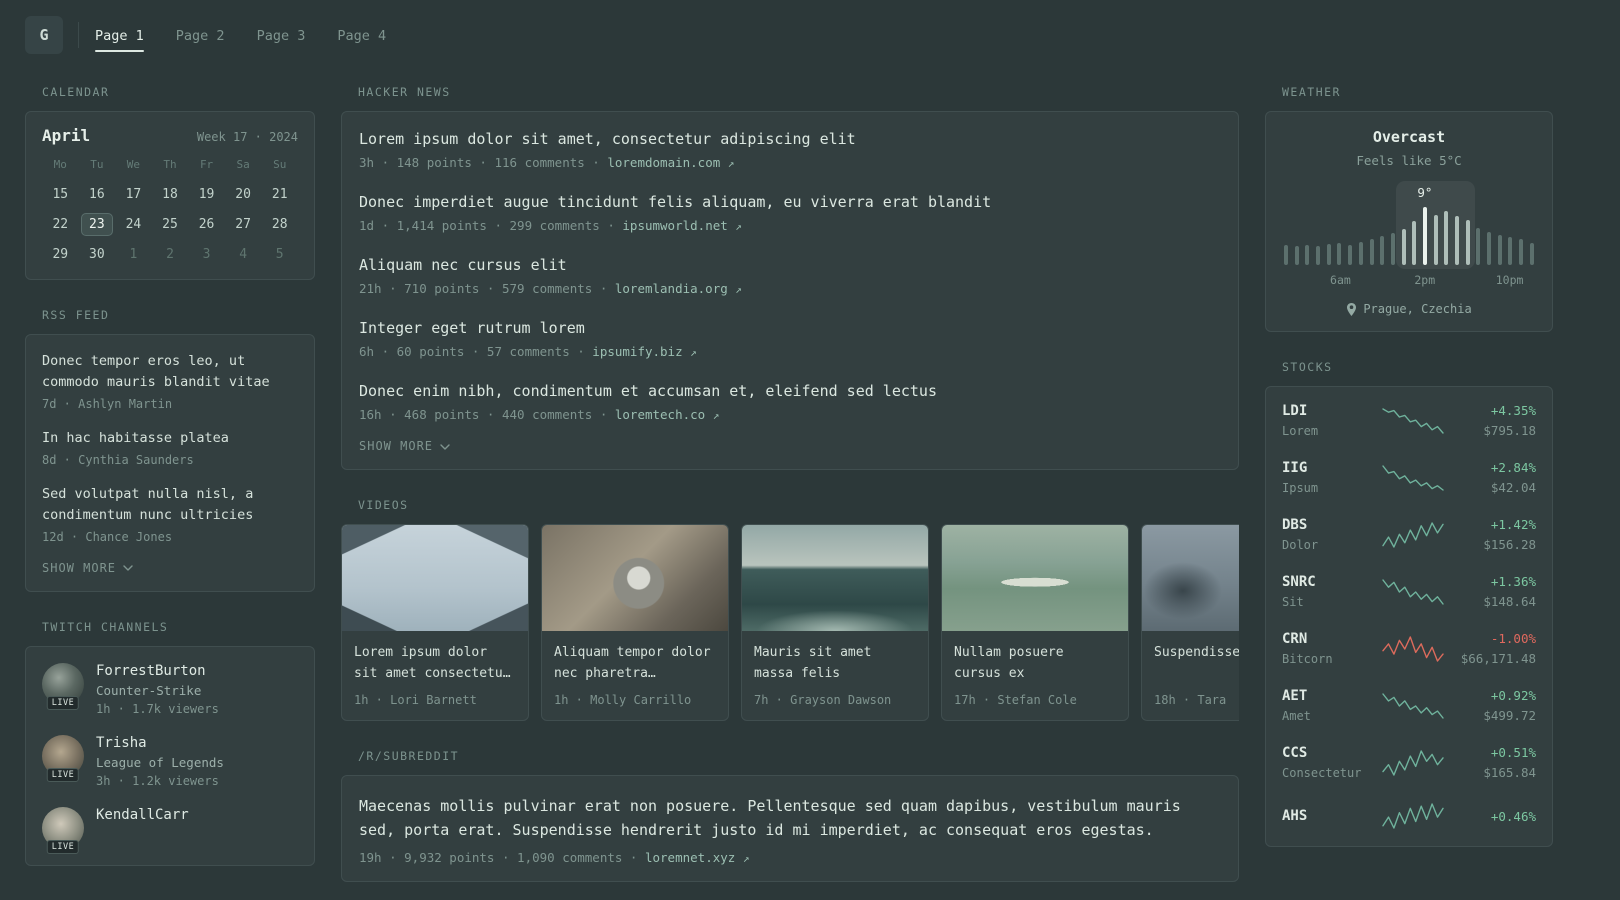  I want to click on weather-axis: 6am 2pm 10pm, so click(1409, 280).